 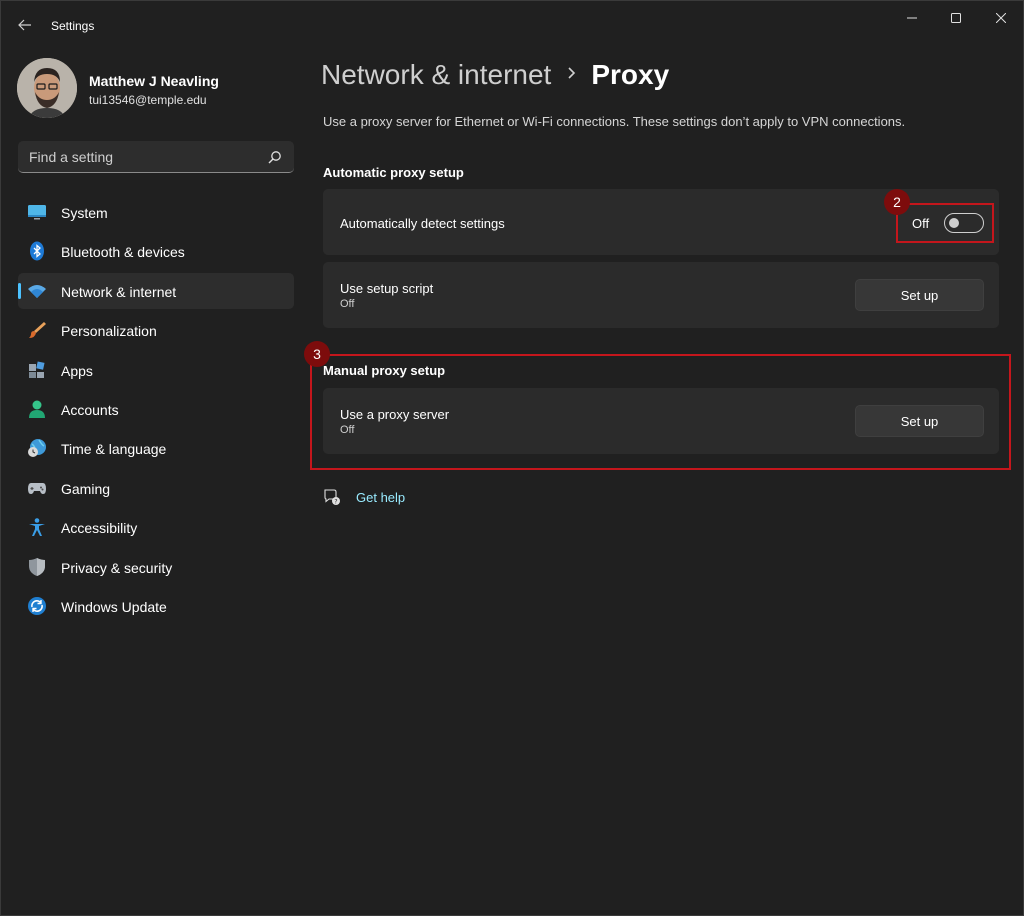 What do you see at coordinates (37, 527) in the screenshot?
I see `accessibility-icon` at bounding box center [37, 527].